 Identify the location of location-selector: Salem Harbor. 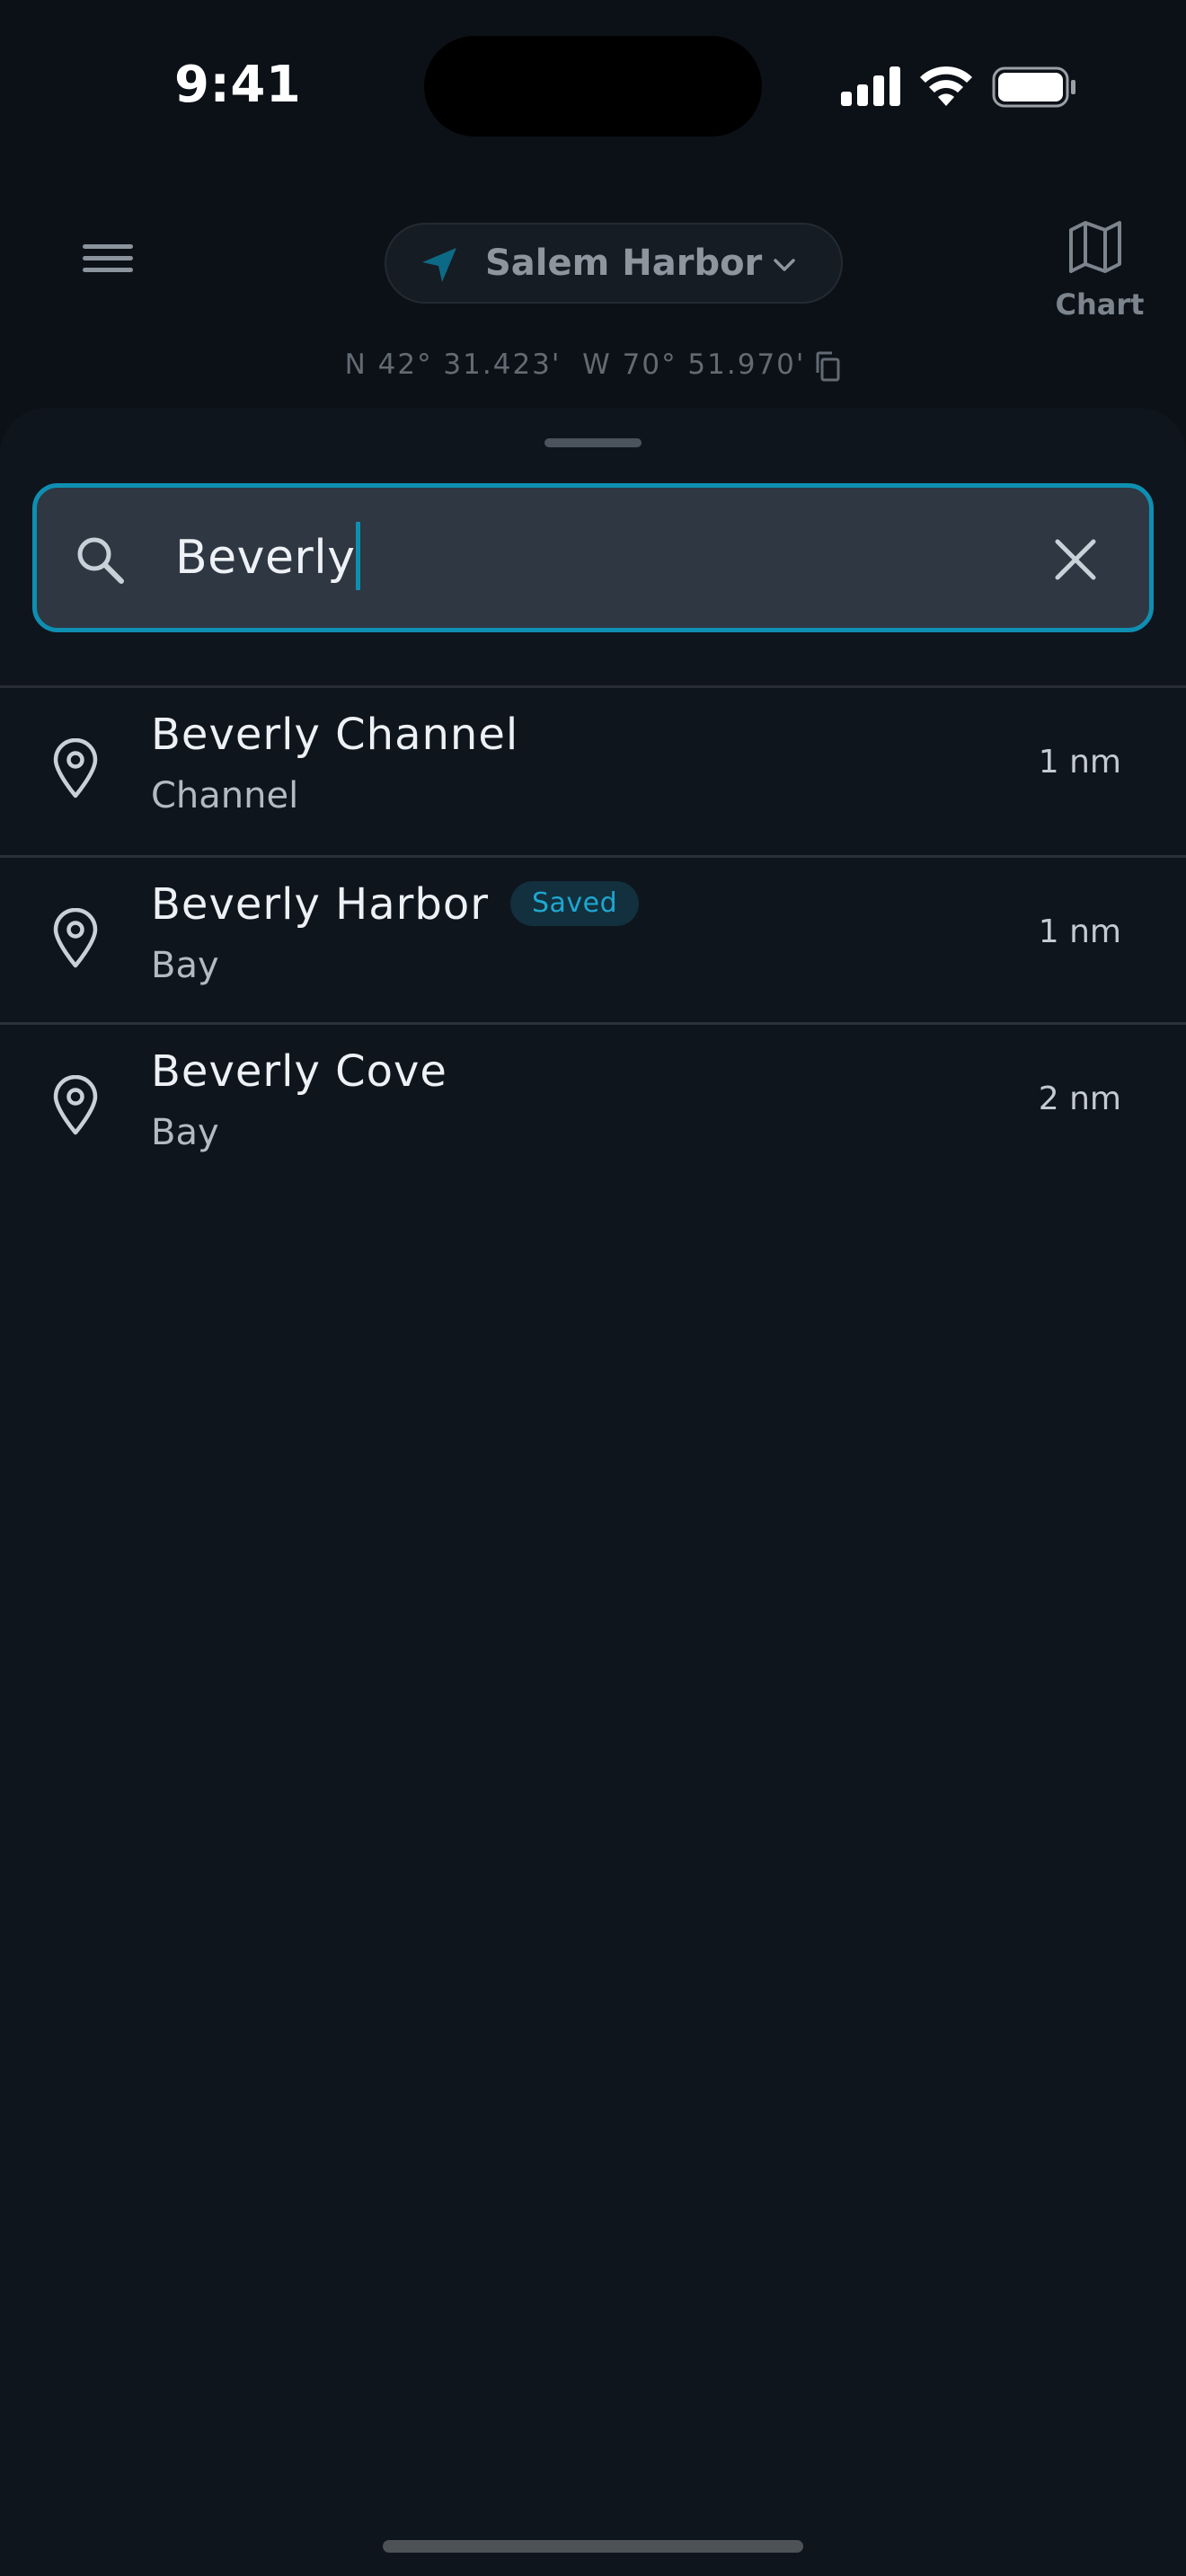
(614, 263).